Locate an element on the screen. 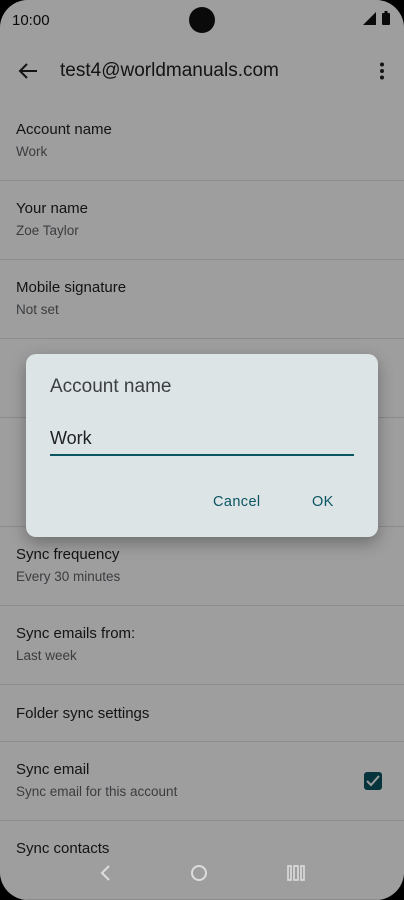  nav-back-icon is located at coordinates (105, 875).